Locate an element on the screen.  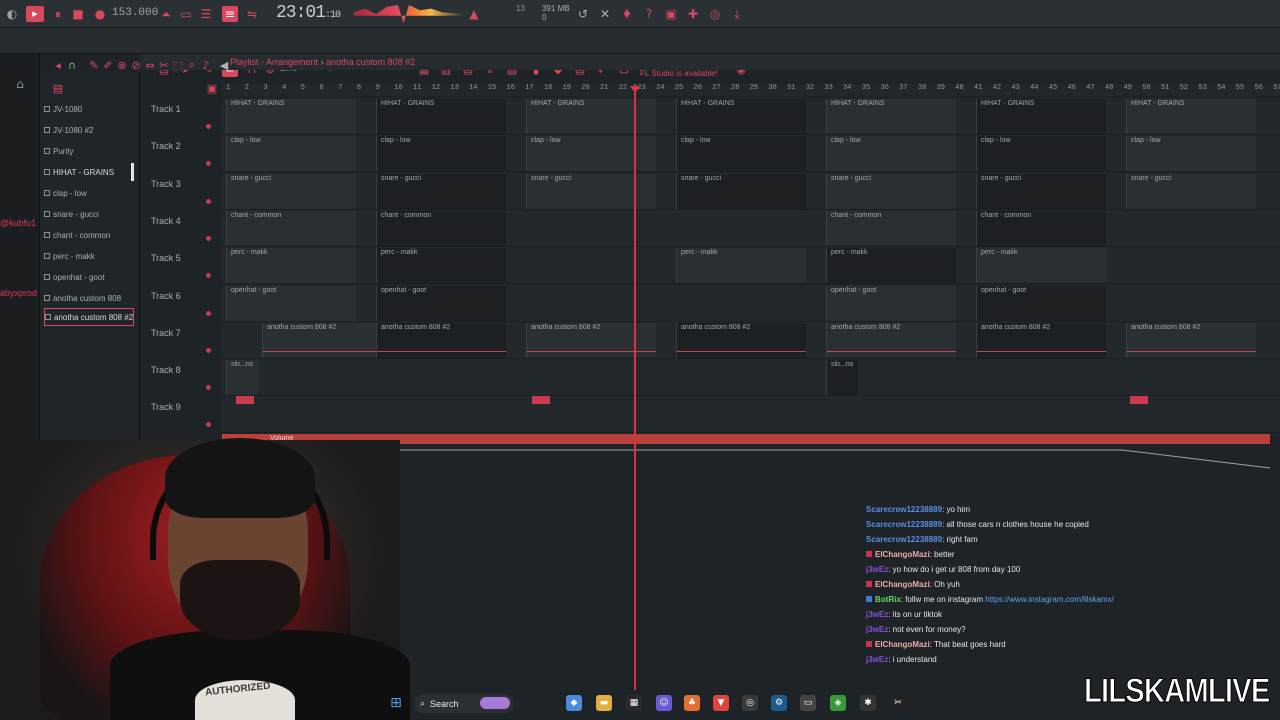
tempo-display: 153.000 is located at coordinates (135, 13).